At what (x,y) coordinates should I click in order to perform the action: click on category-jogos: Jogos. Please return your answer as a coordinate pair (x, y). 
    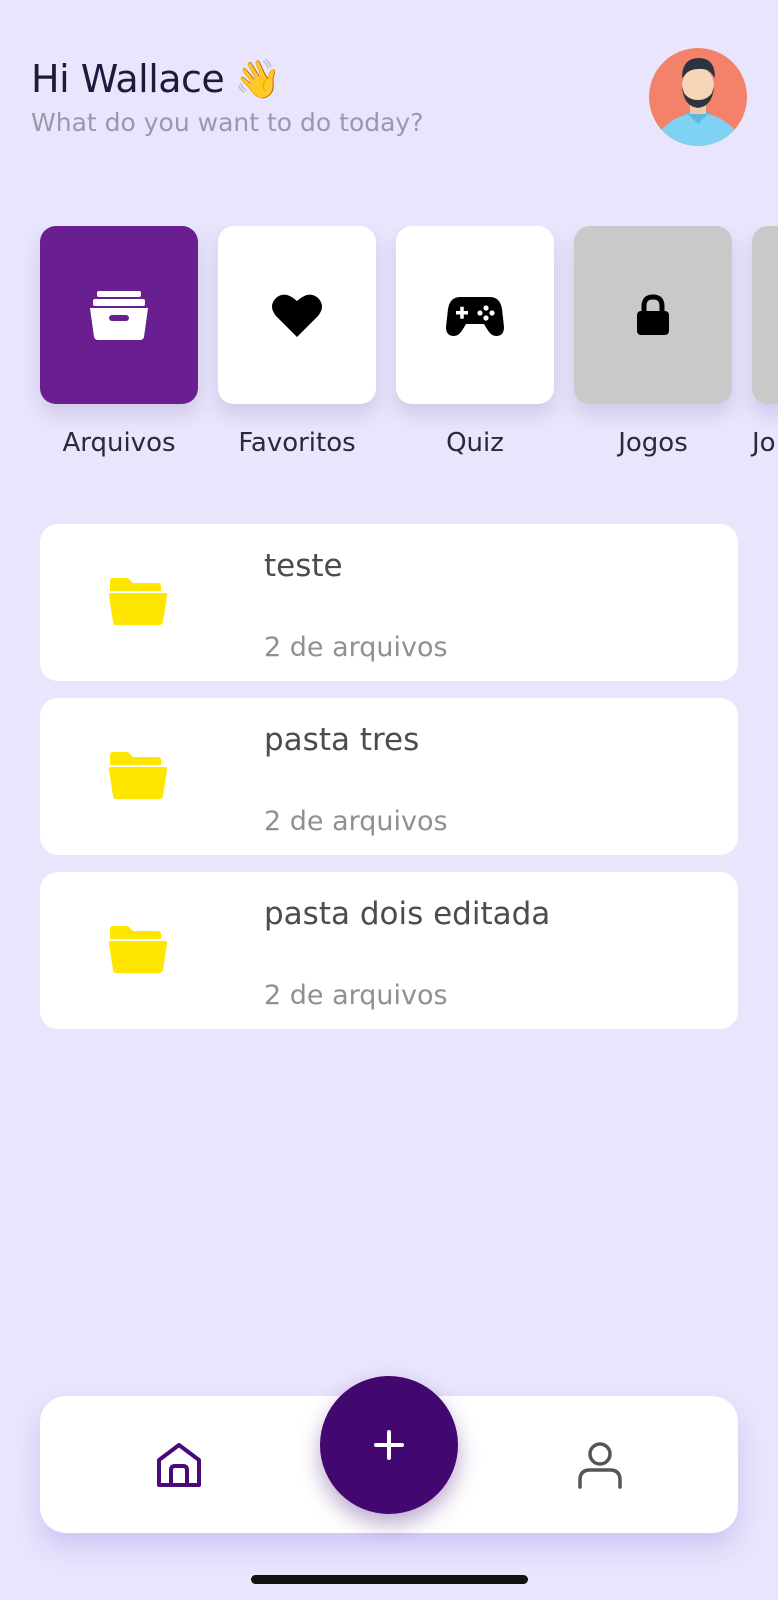
    Looking at the image, I should click on (653, 343).